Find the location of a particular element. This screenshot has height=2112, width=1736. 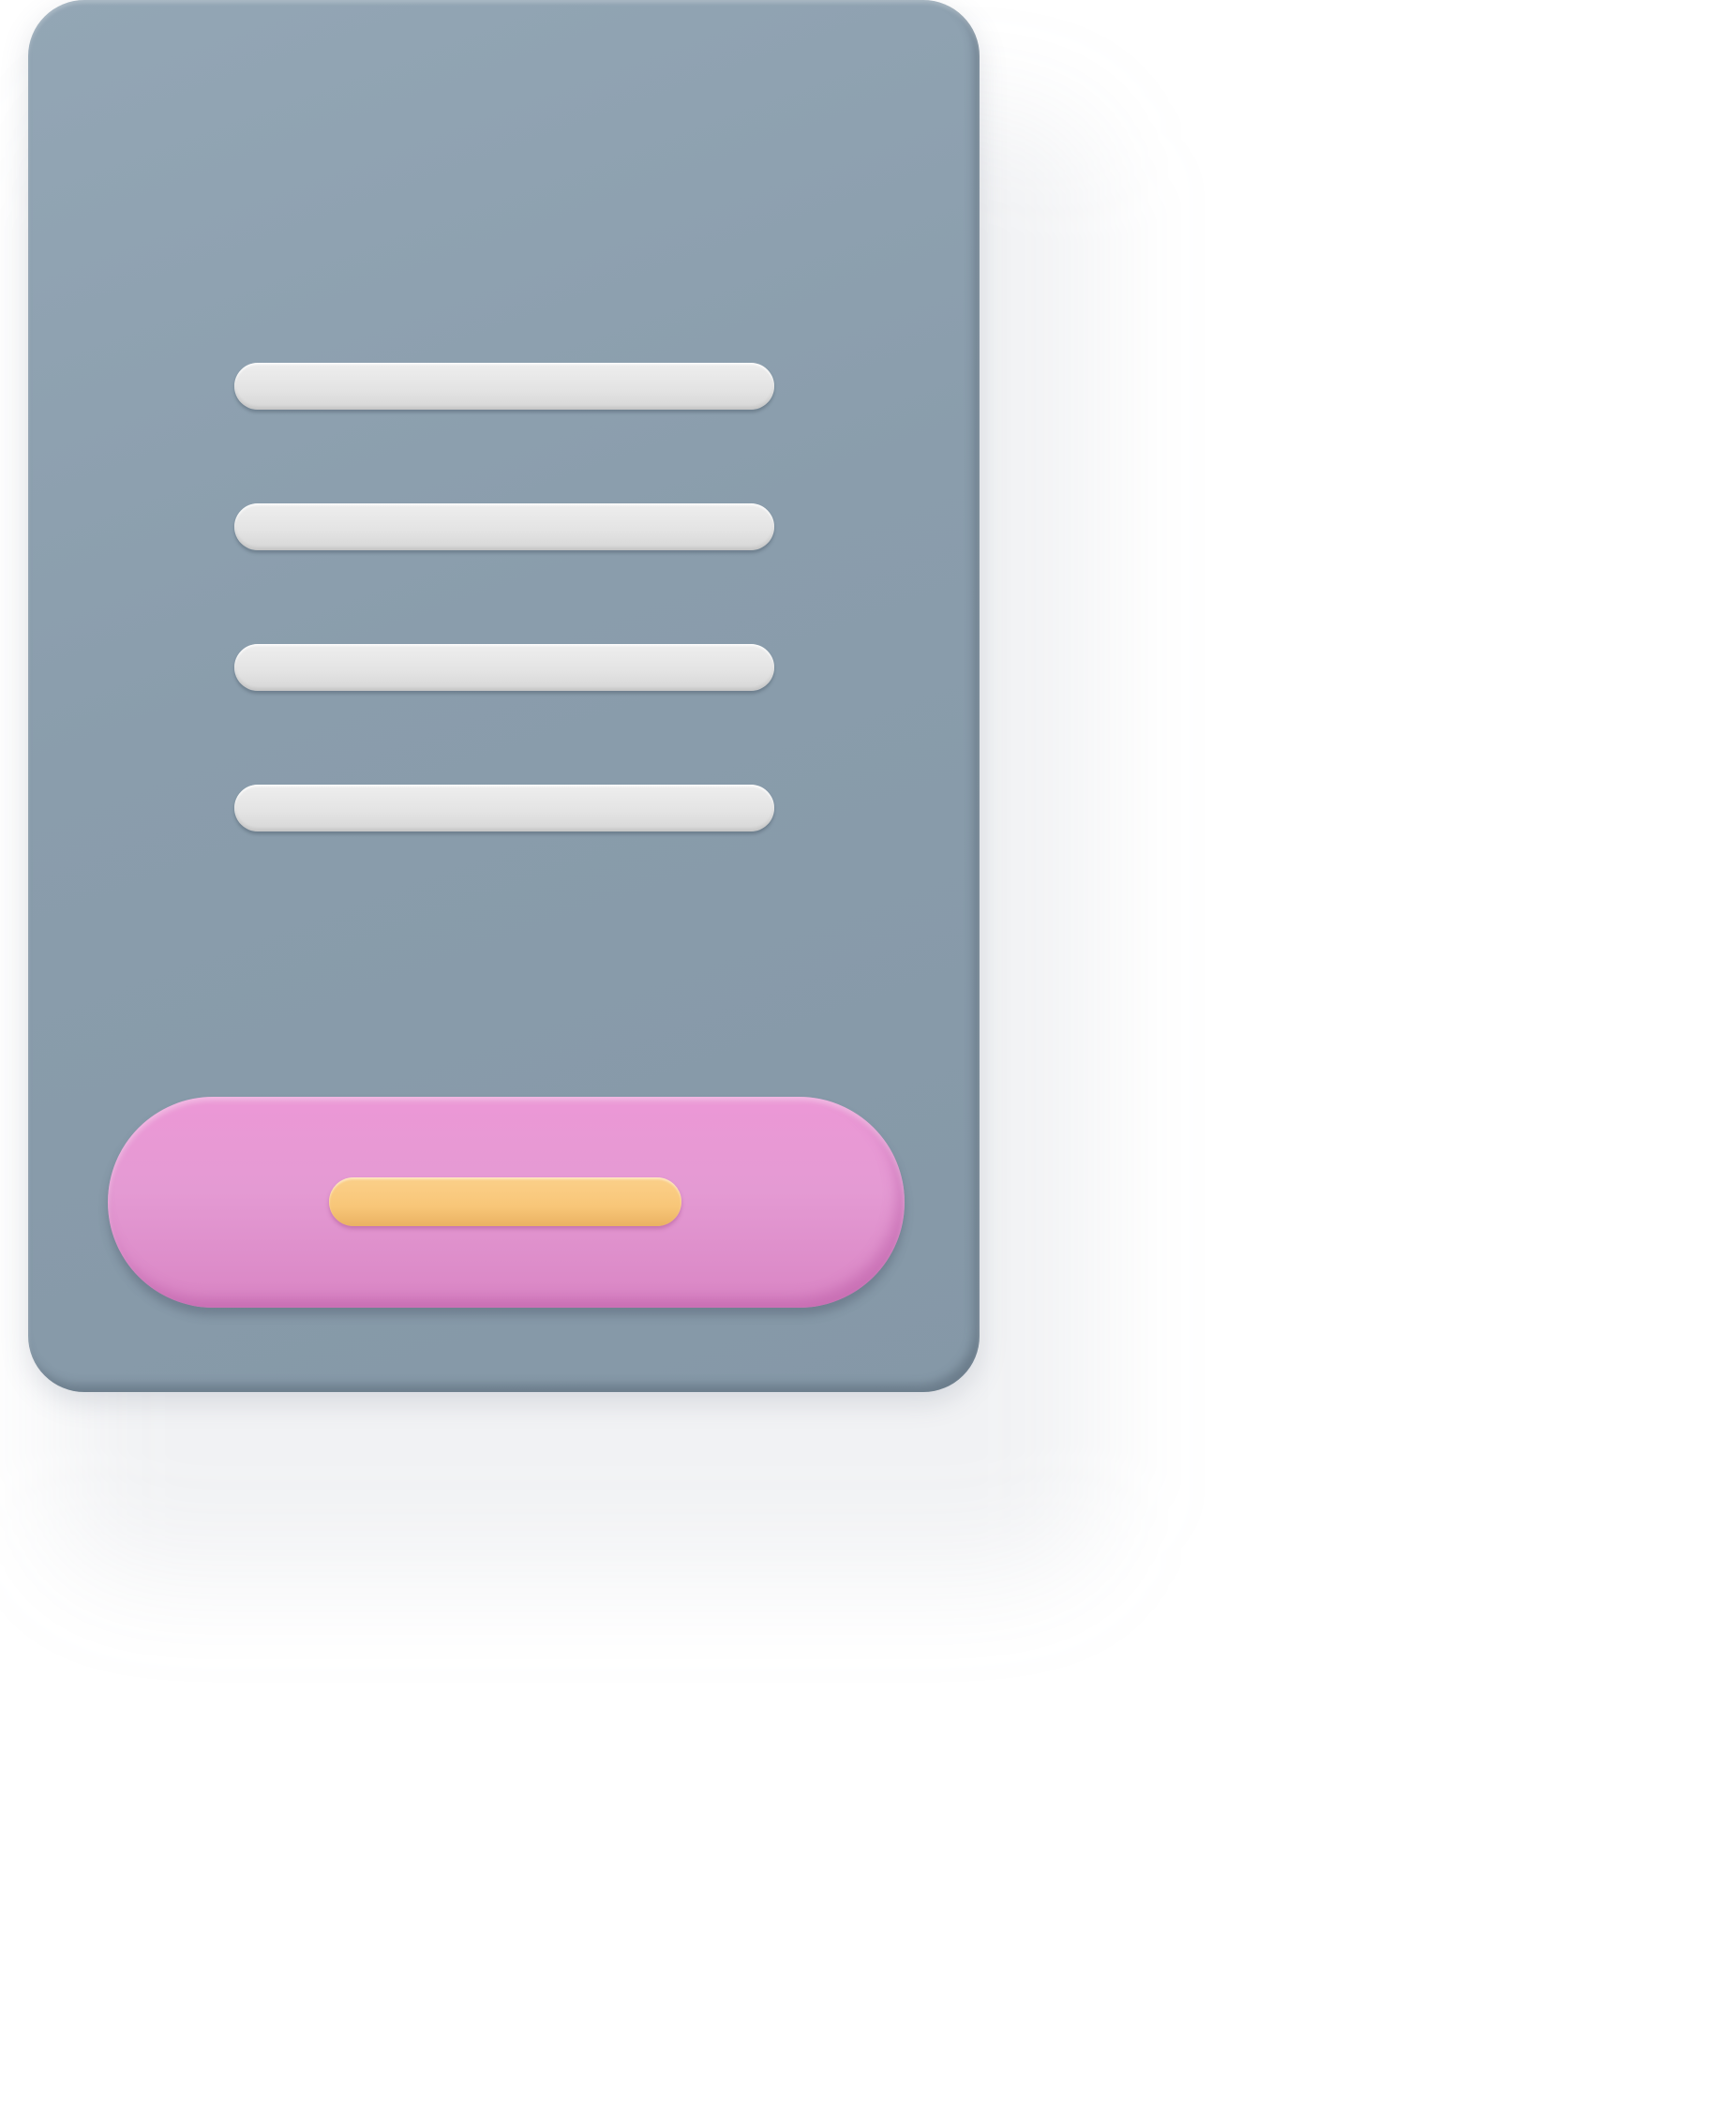

action-button is located at coordinates (506, 1202).